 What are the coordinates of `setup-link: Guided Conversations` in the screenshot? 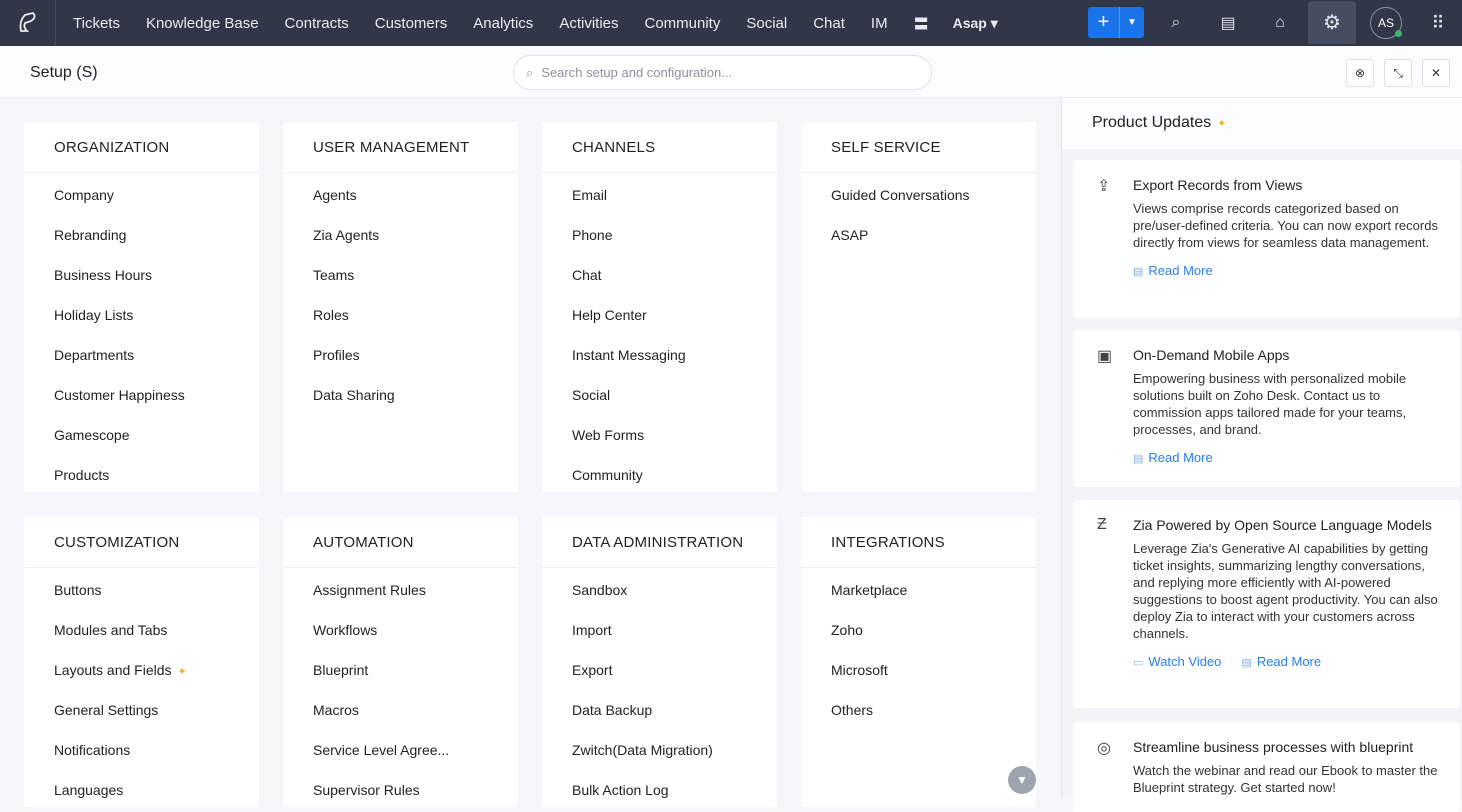 It's located at (918, 196).